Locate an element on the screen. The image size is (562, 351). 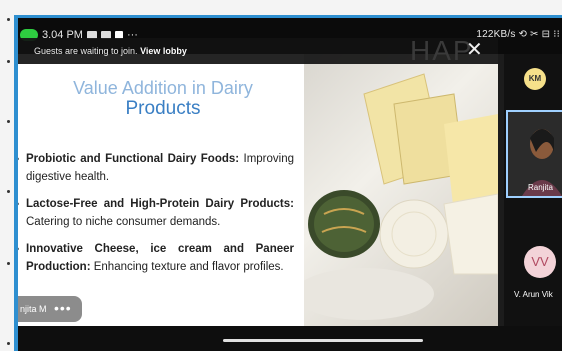
bullet-text: Catering to niche consumer demands. is located at coordinates (123, 222).